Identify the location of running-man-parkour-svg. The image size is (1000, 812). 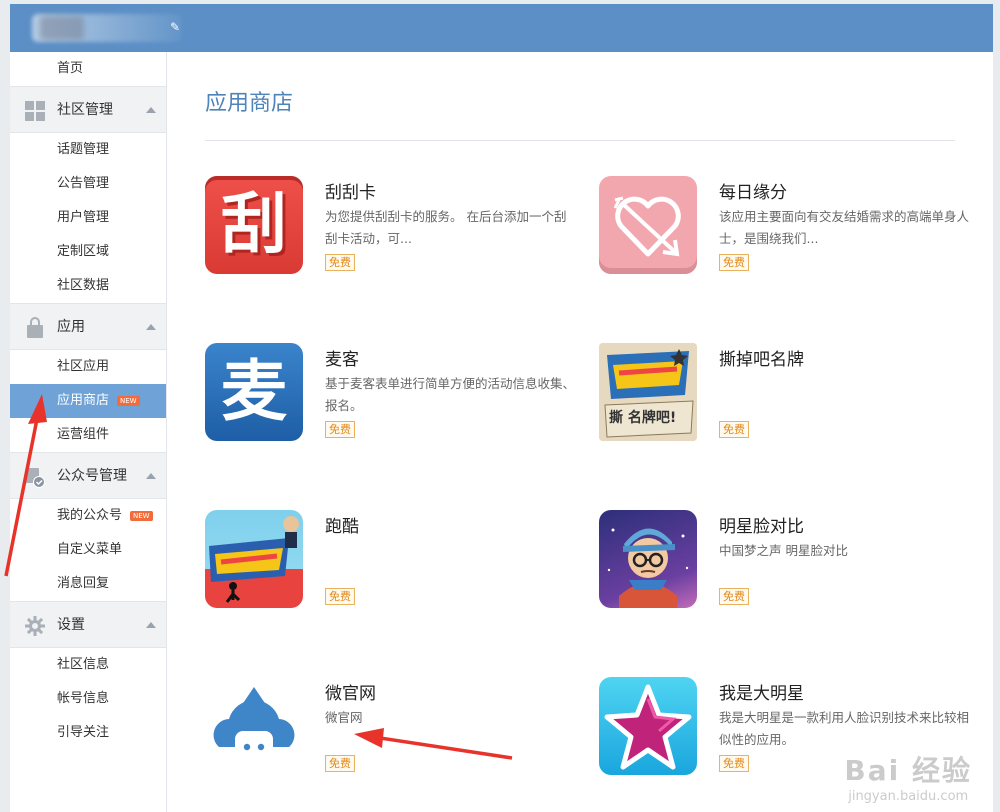
(254, 559).